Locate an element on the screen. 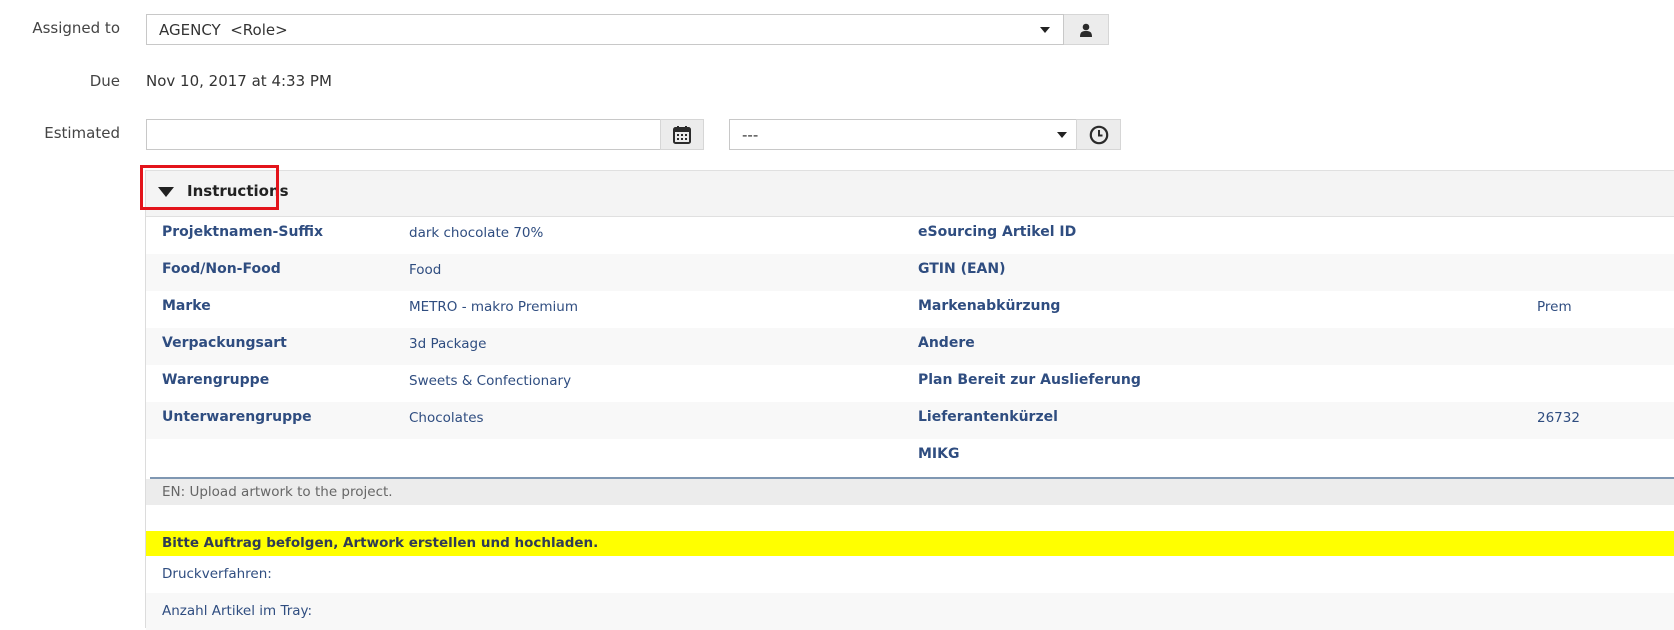 The width and height of the screenshot is (1674, 630). estimated-time-value: --- is located at coordinates (750, 135).